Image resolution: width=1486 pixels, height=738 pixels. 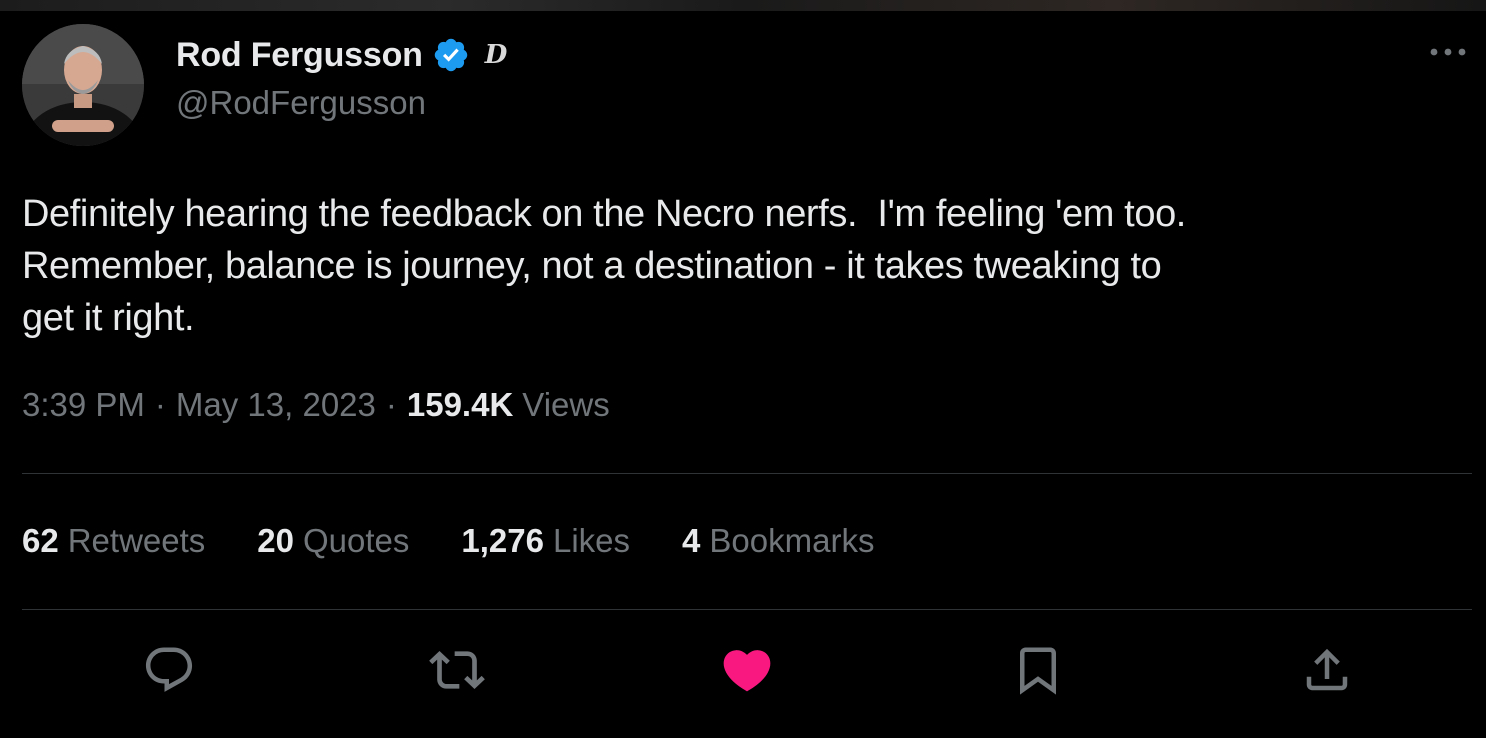 I want to click on share-button, so click(x=1327, y=670).